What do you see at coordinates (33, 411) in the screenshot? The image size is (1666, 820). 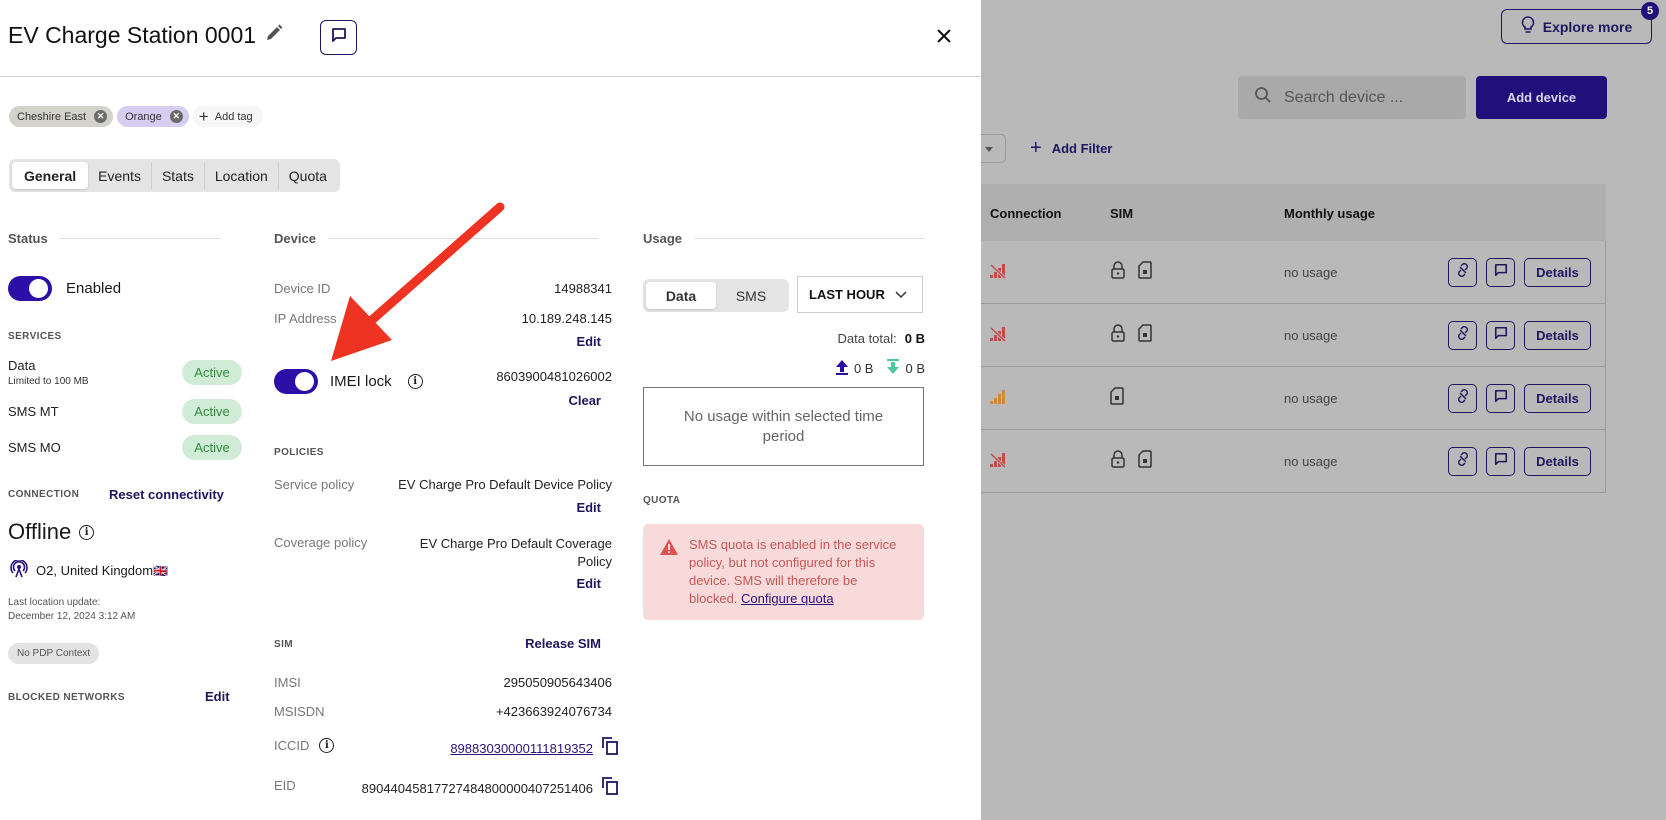 I see `service-name-sms-mt: SMS MT` at bounding box center [33, 411].